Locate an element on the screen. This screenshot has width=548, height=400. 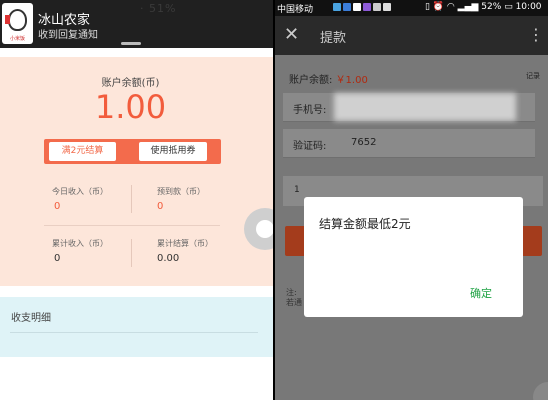
wifi-icon: ◠ is located at coordinates (450, 7).